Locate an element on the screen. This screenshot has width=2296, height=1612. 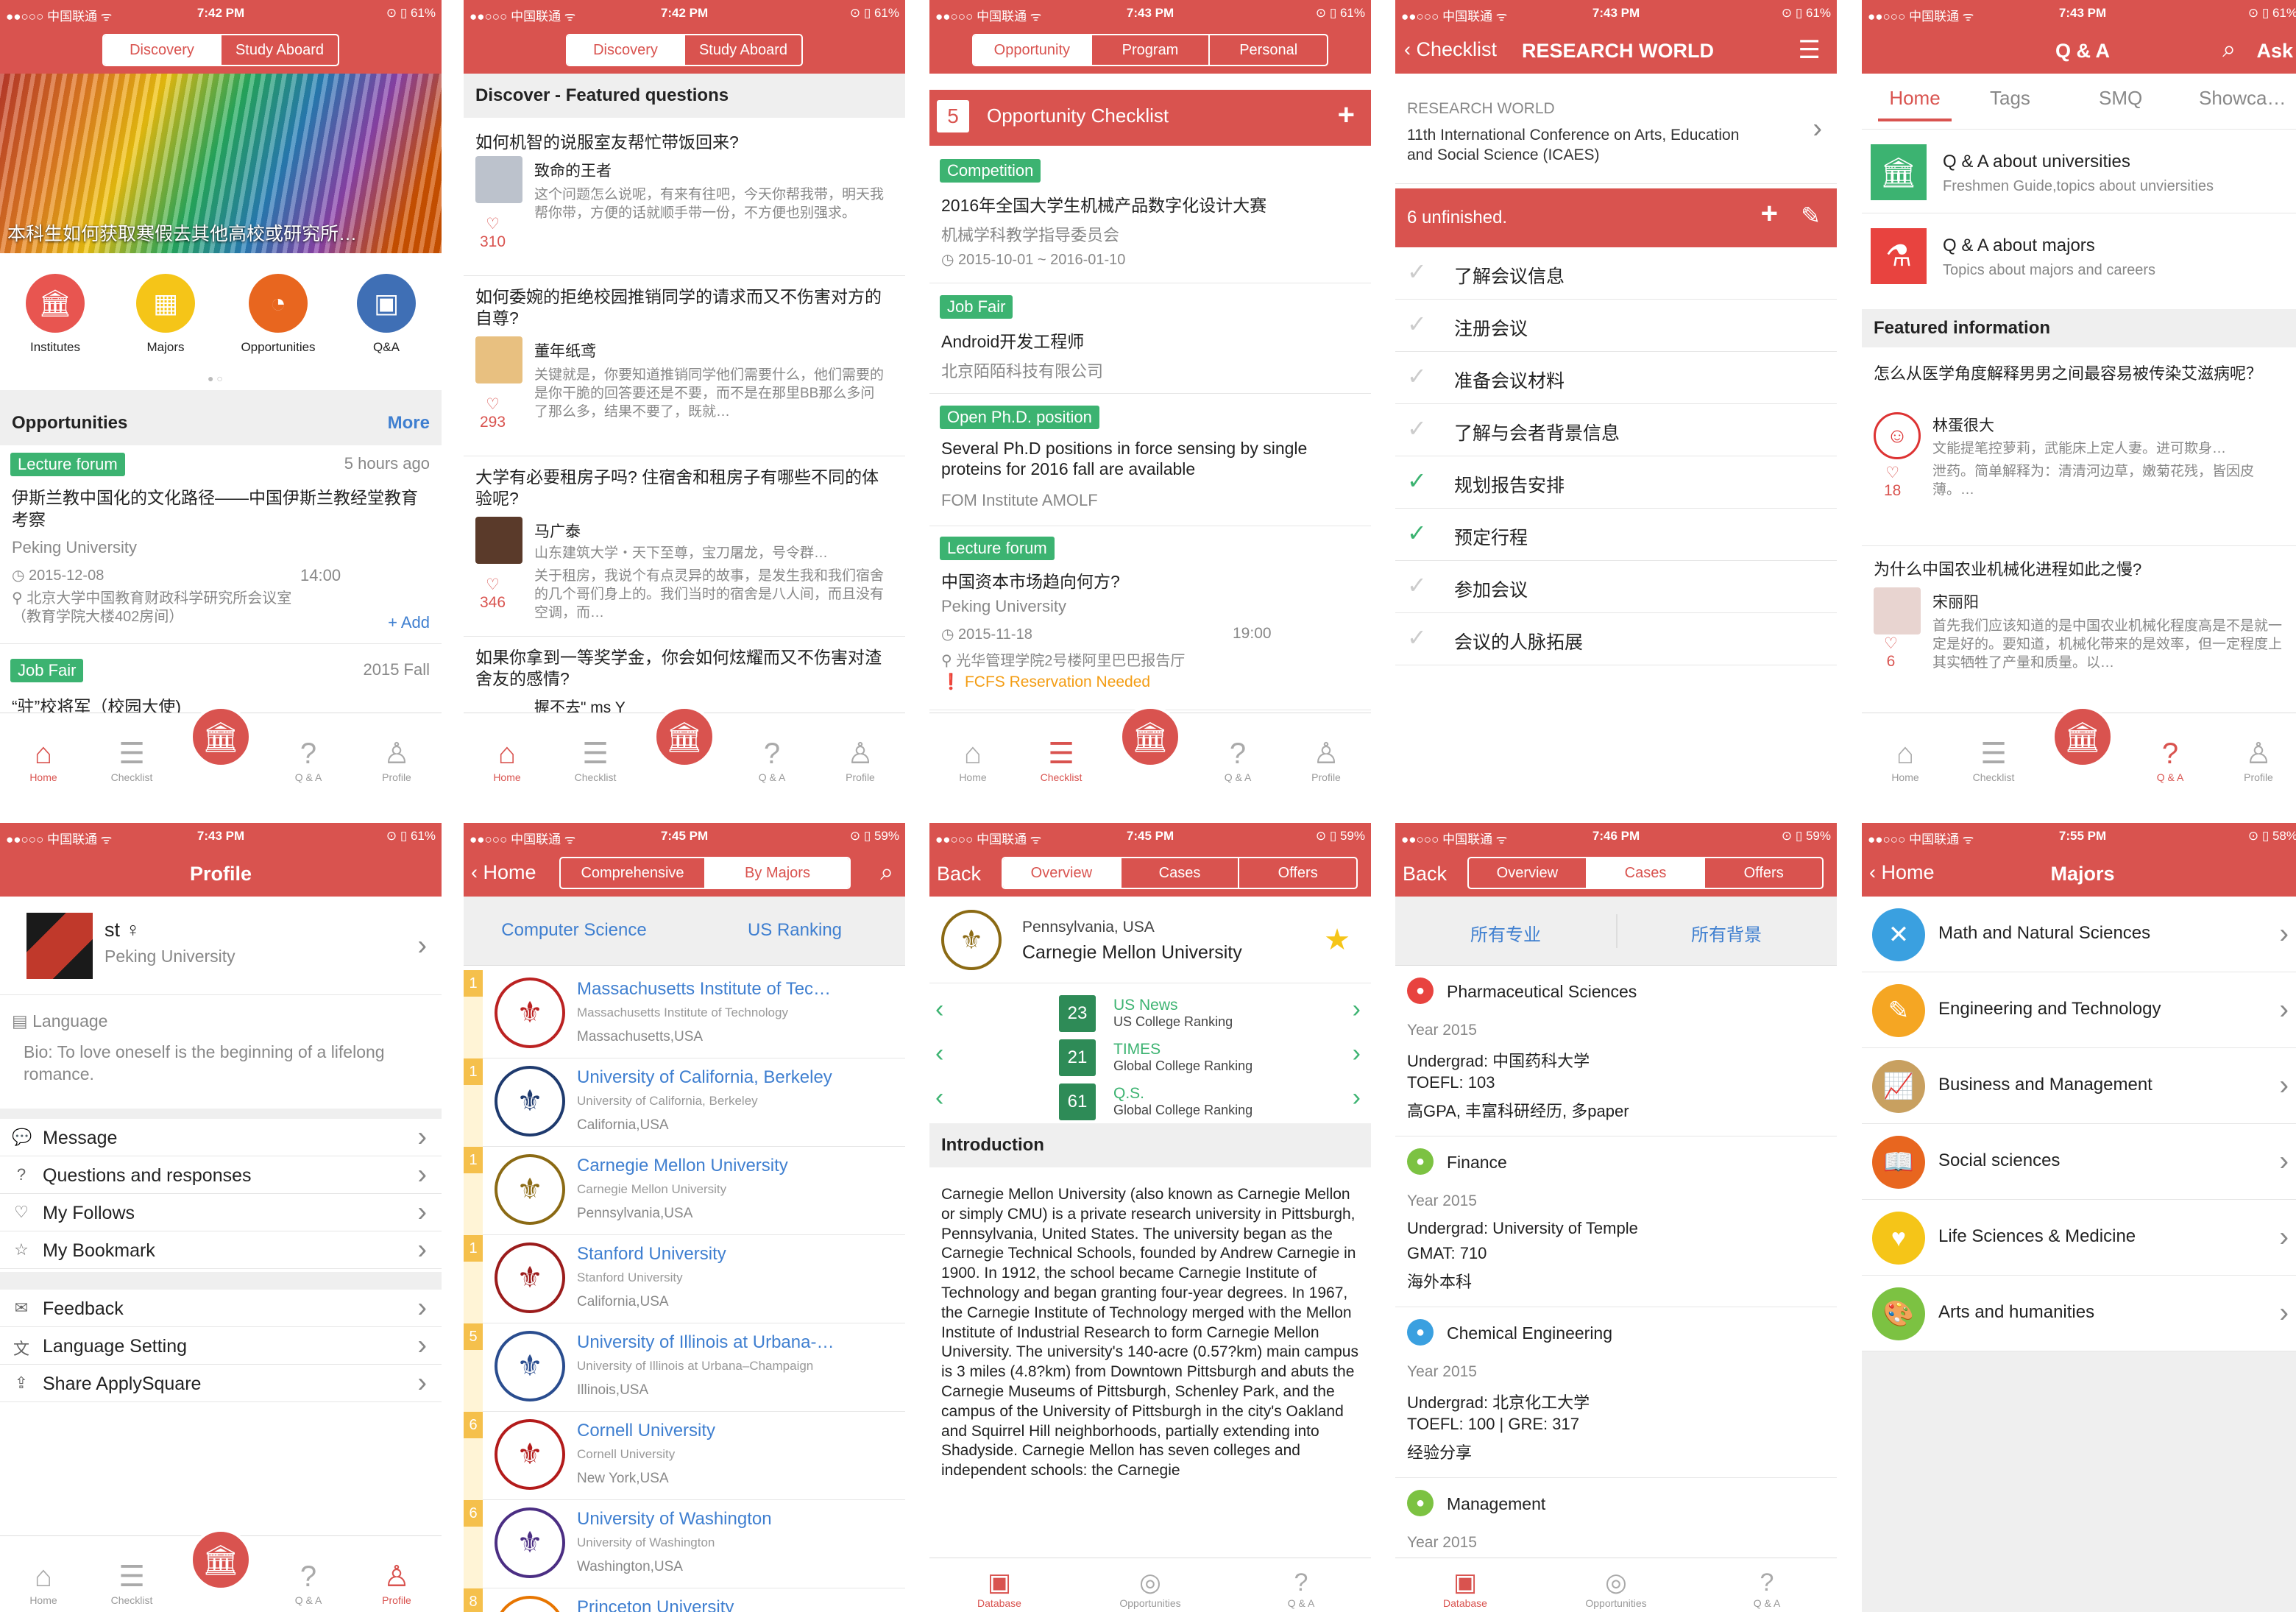
task-item: ✓ 注册会议 is located at coordinates (1616, 326).